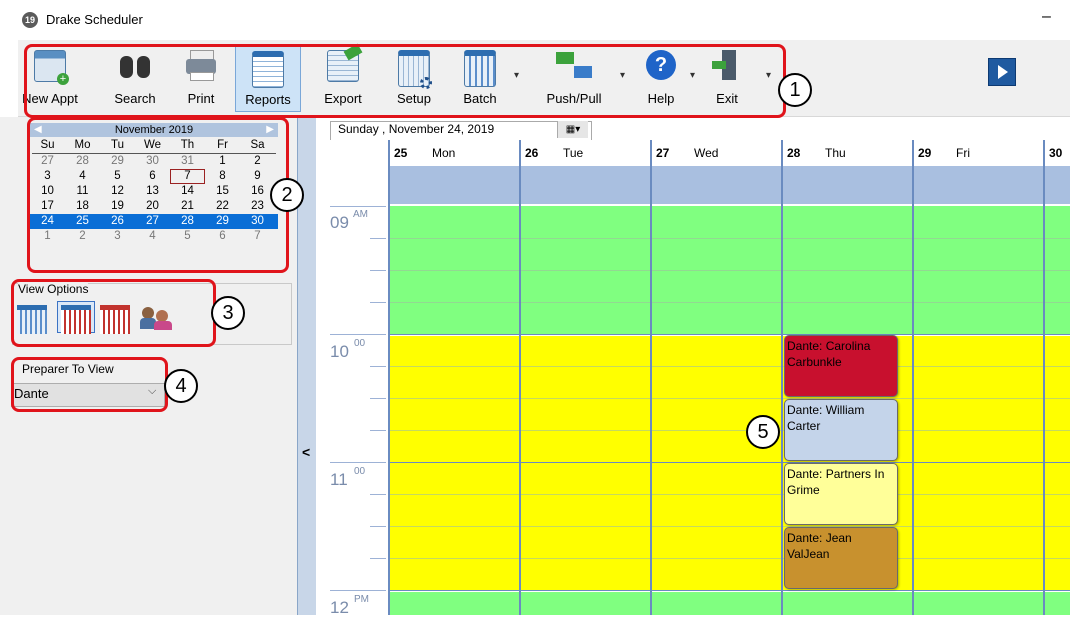 The height and width of the screenshot is (618, 1070). I want to click on hour-label: 09, so click(339, 222).